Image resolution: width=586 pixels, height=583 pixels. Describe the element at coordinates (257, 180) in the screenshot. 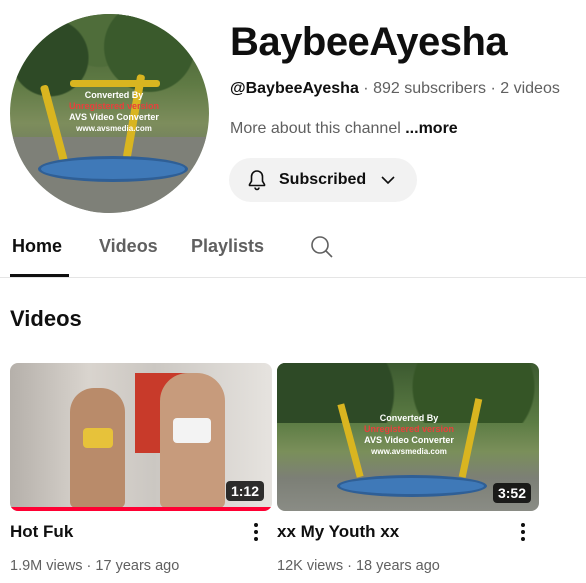

I see `bell-icon` at that location.